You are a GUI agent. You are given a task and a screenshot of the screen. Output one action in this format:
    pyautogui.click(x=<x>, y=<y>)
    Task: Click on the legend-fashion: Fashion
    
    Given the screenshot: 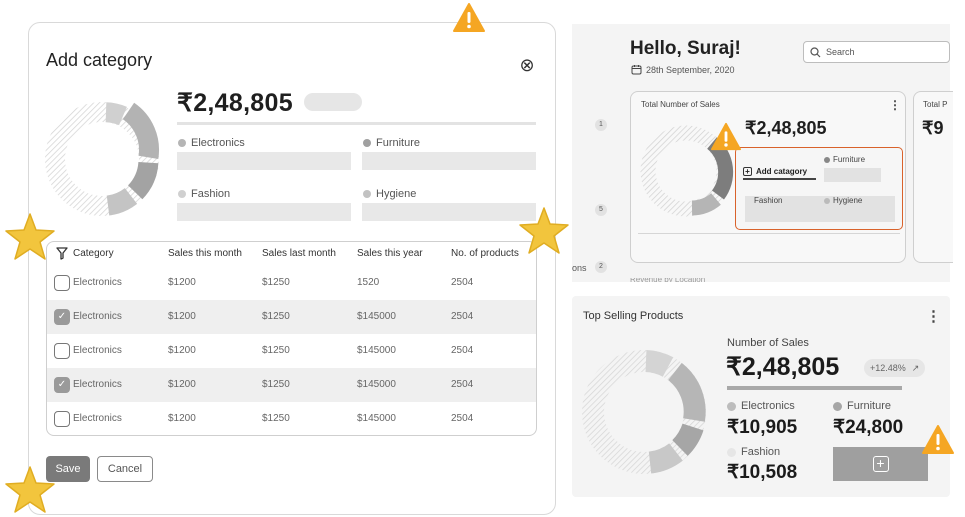 What is the action you would take?
    pyautogui.click(x=753, y=452)
    